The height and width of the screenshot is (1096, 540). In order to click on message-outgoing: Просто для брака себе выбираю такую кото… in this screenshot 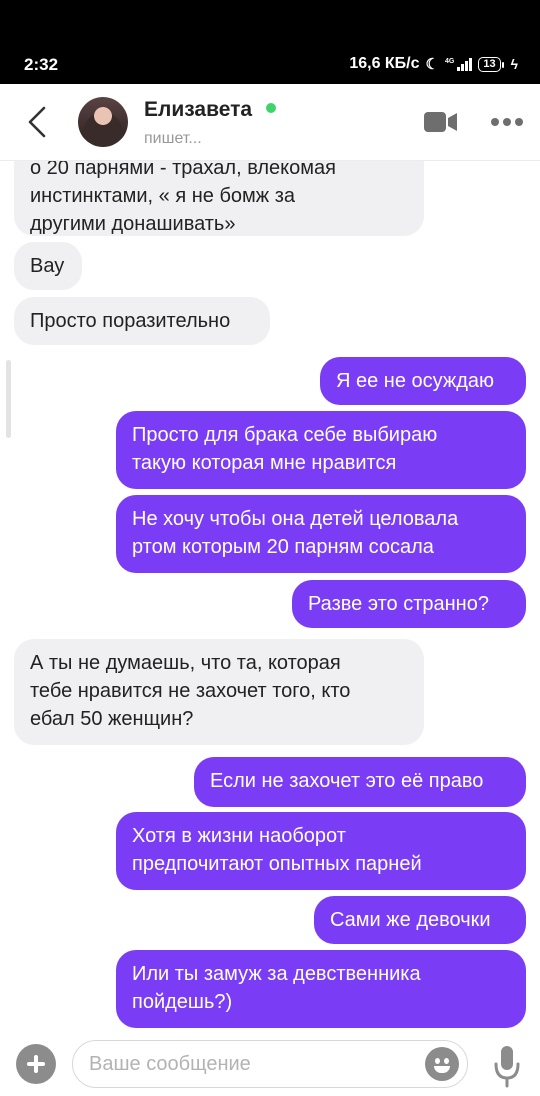, I will do `click(321, 450)`.